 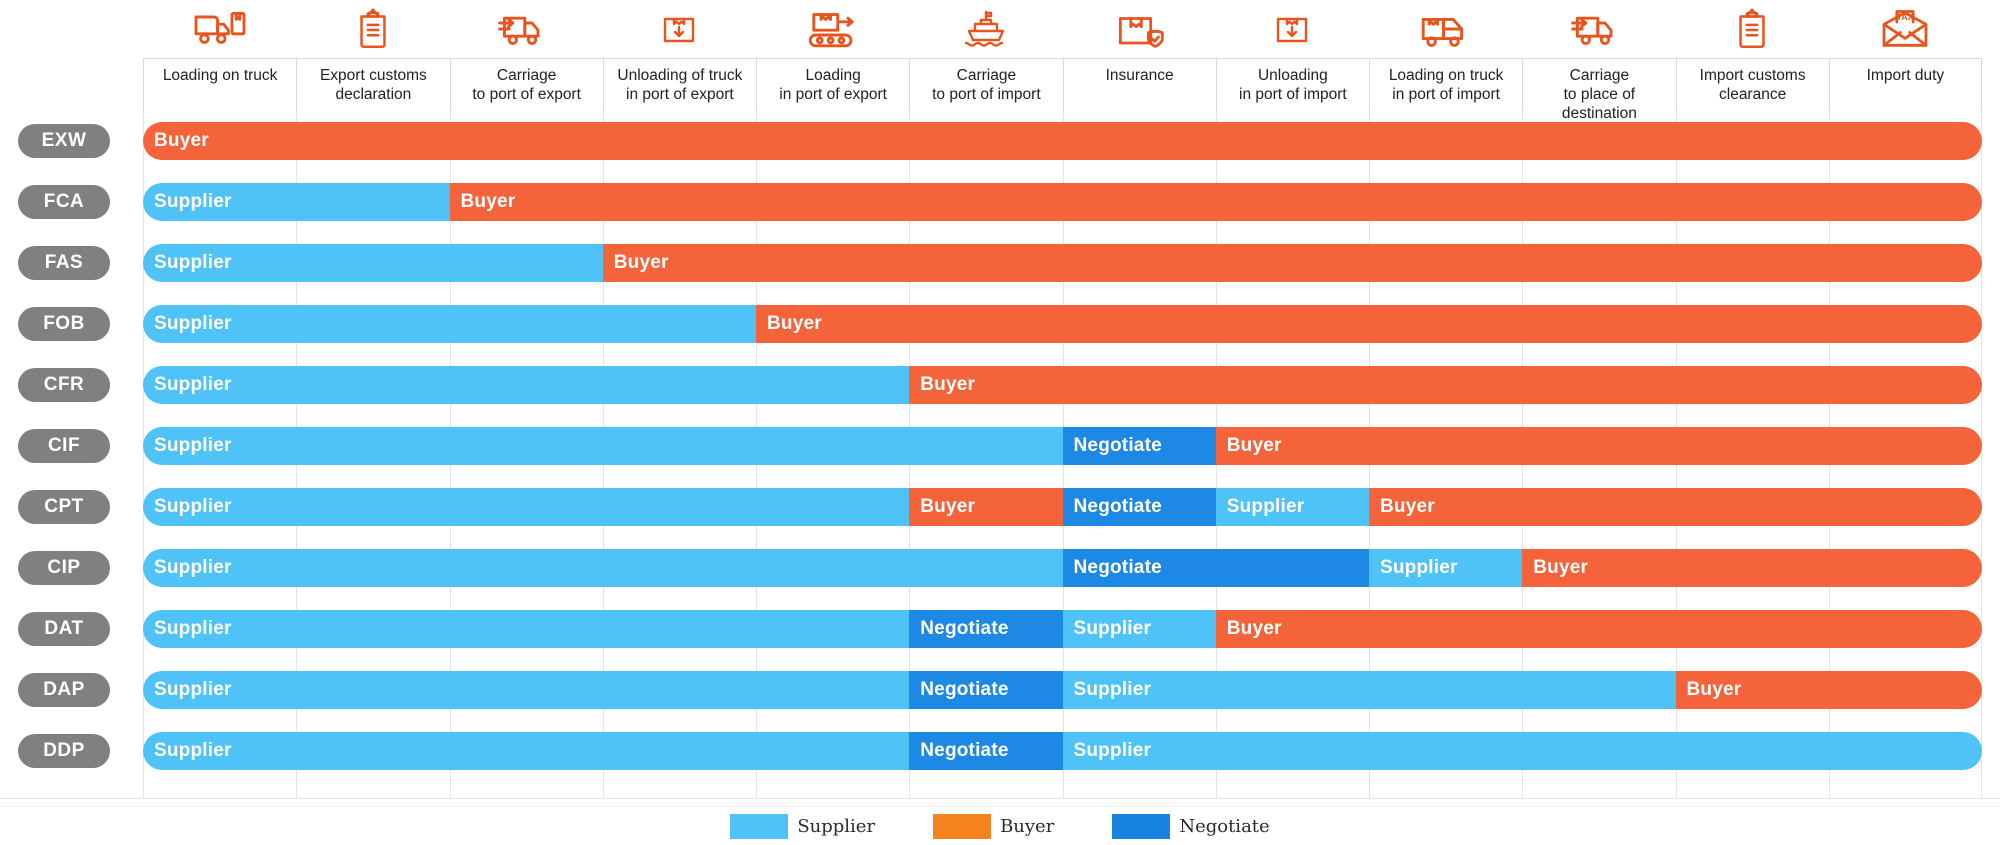 I want to click on incoterm-code-badge: CIP, so click(x=64, y=567).